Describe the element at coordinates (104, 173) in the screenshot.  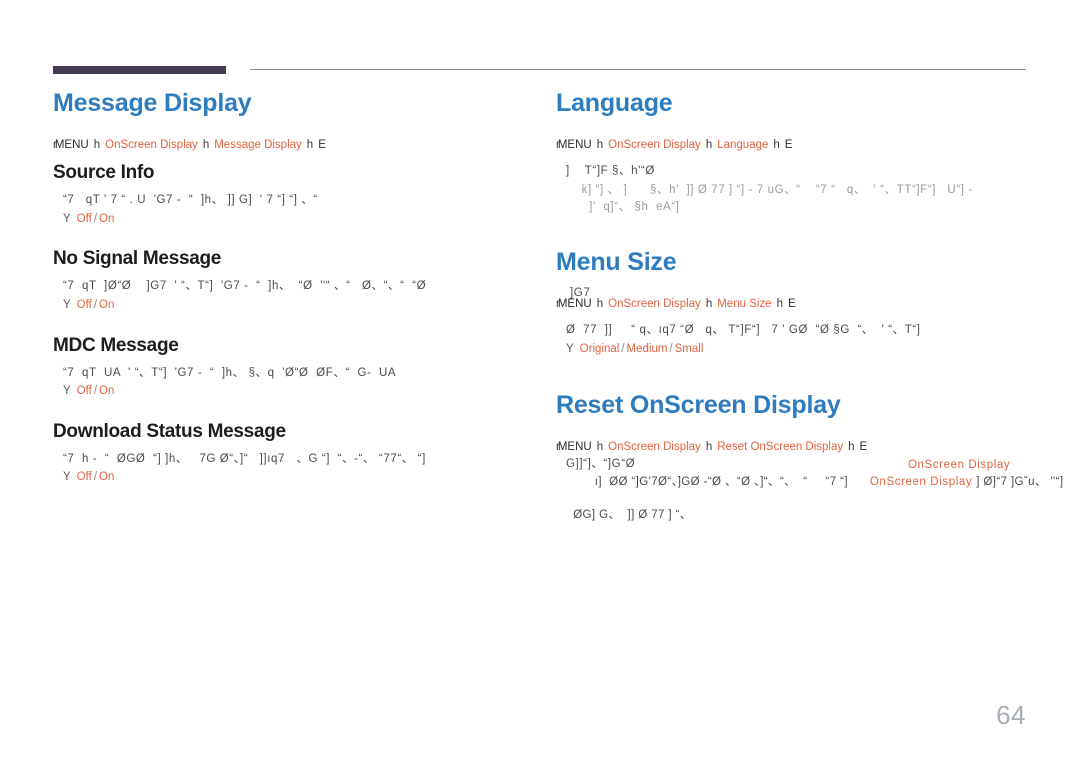
I see `setting-title-source-info: Source Info` at that location.